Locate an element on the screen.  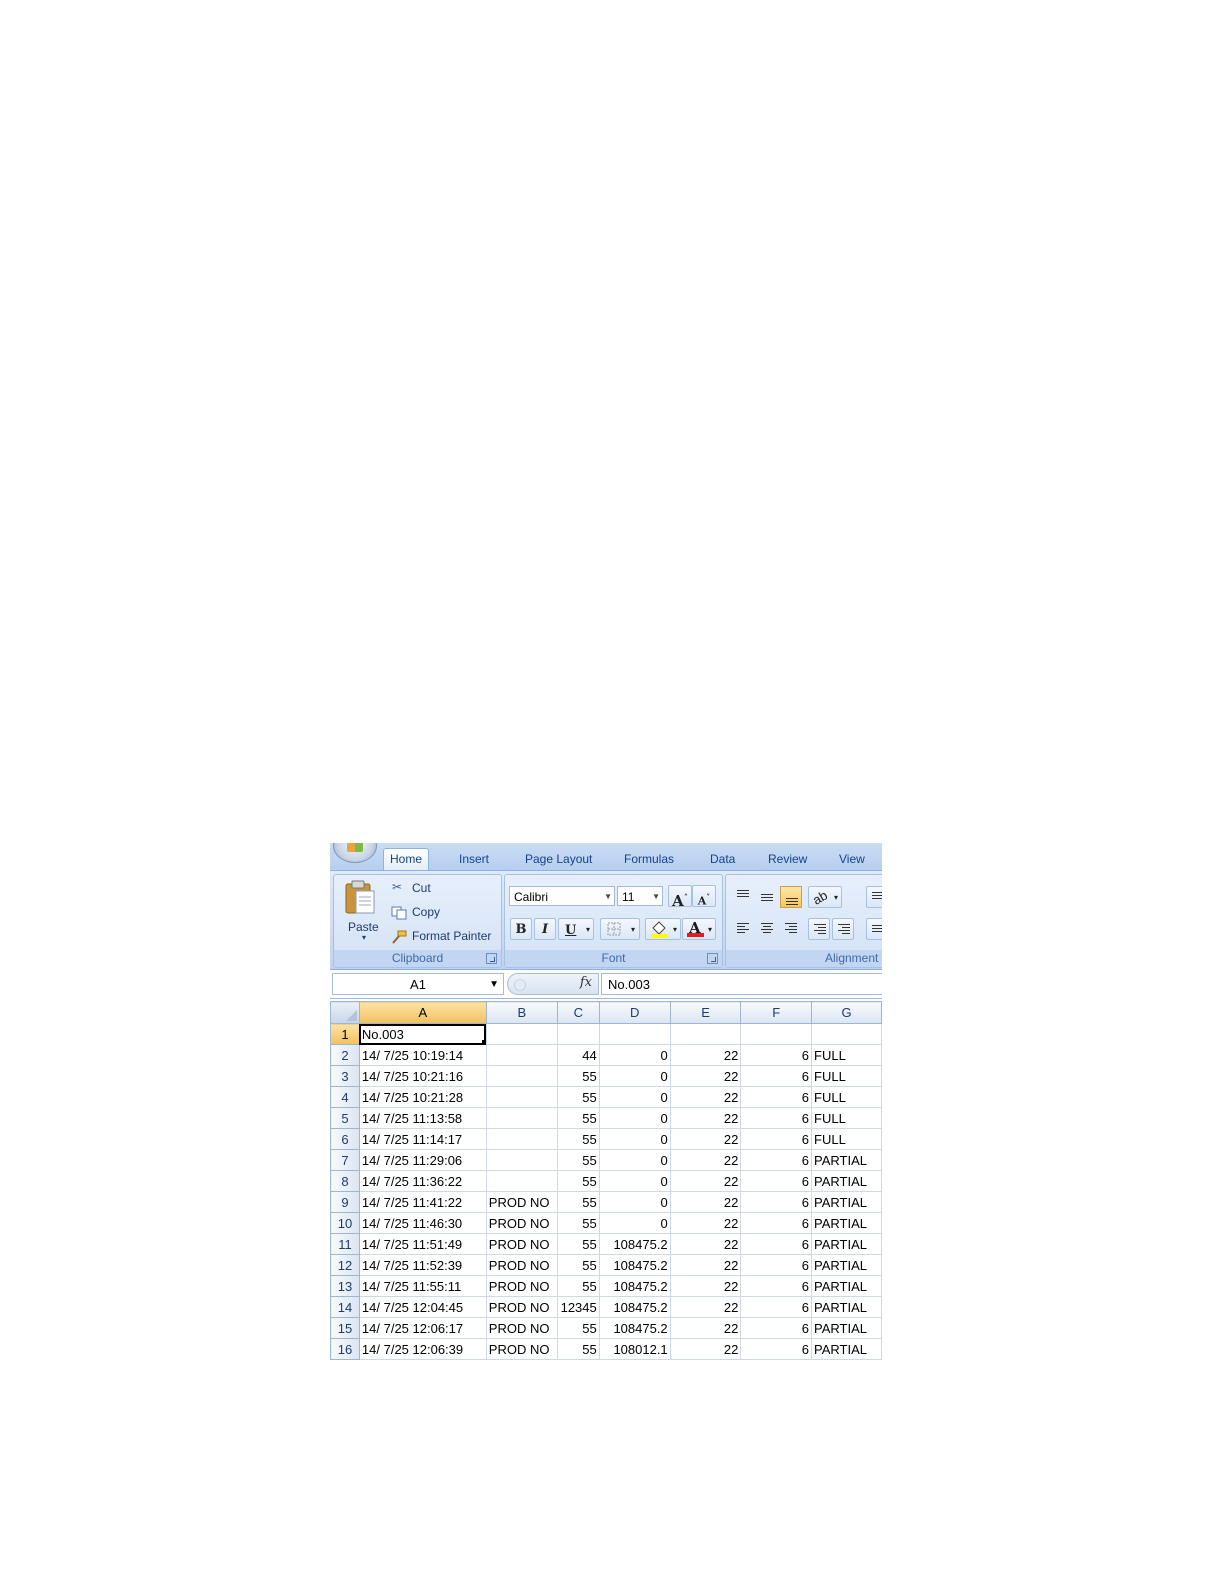
fill-color-button: ▾ is located at coordinates (663, 929).